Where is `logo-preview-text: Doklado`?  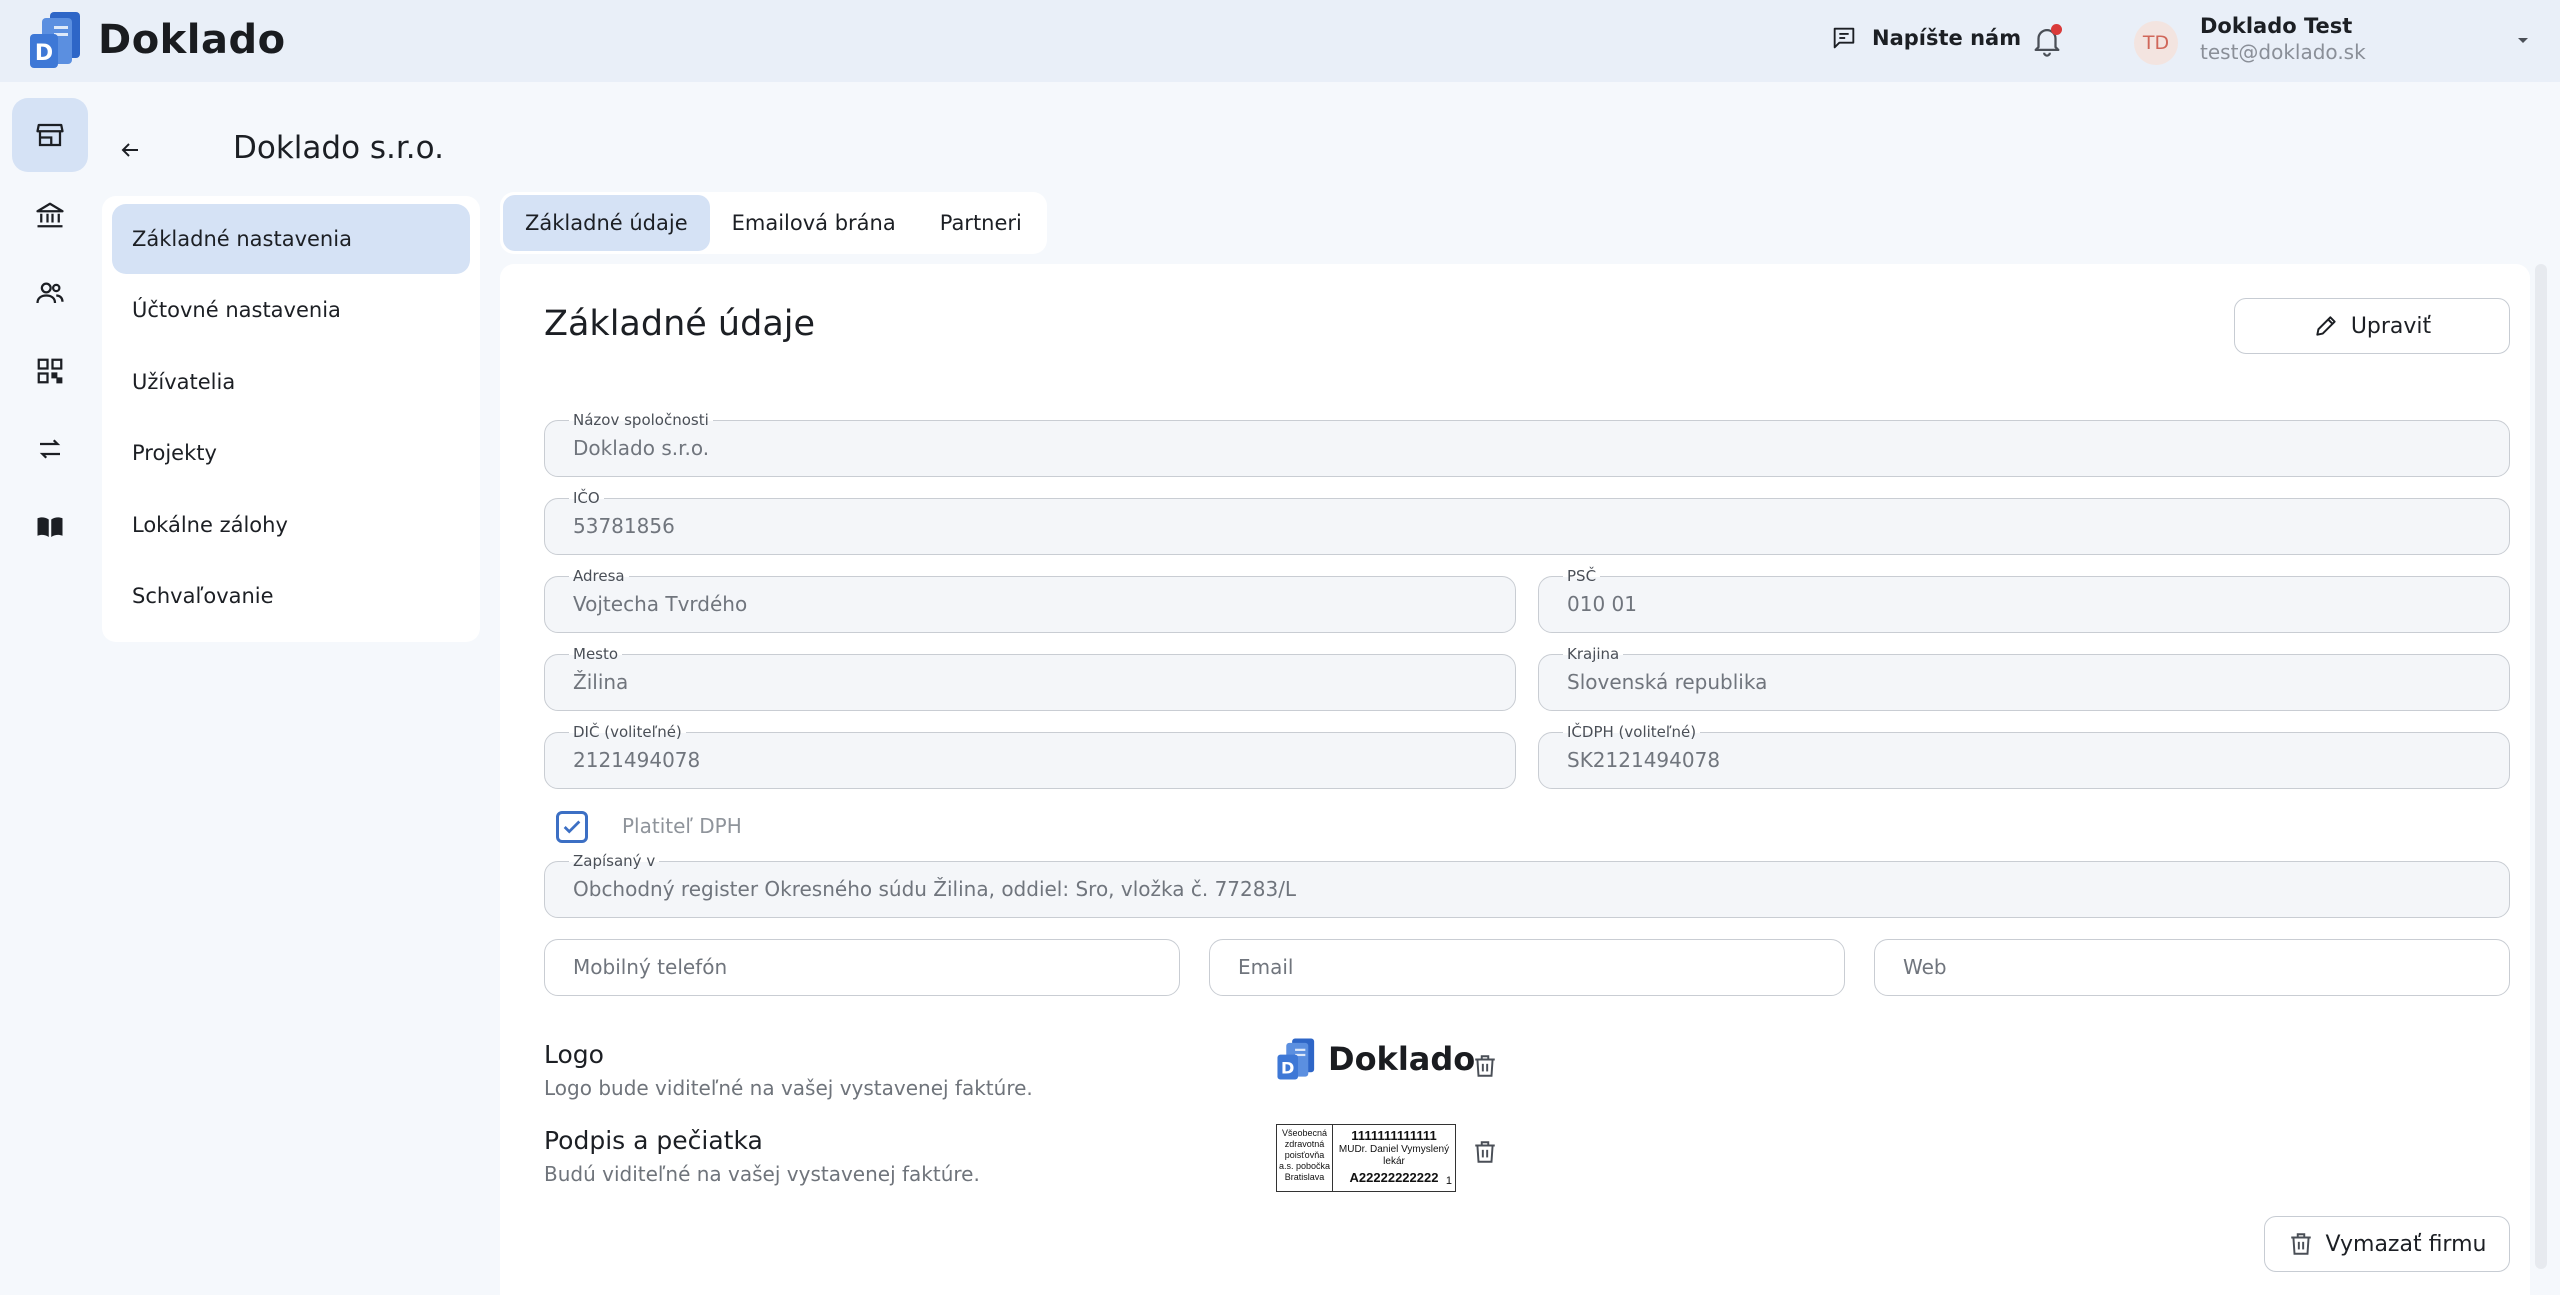 logo-preview-text: Doklado is located at coordinates (1402, 1059).